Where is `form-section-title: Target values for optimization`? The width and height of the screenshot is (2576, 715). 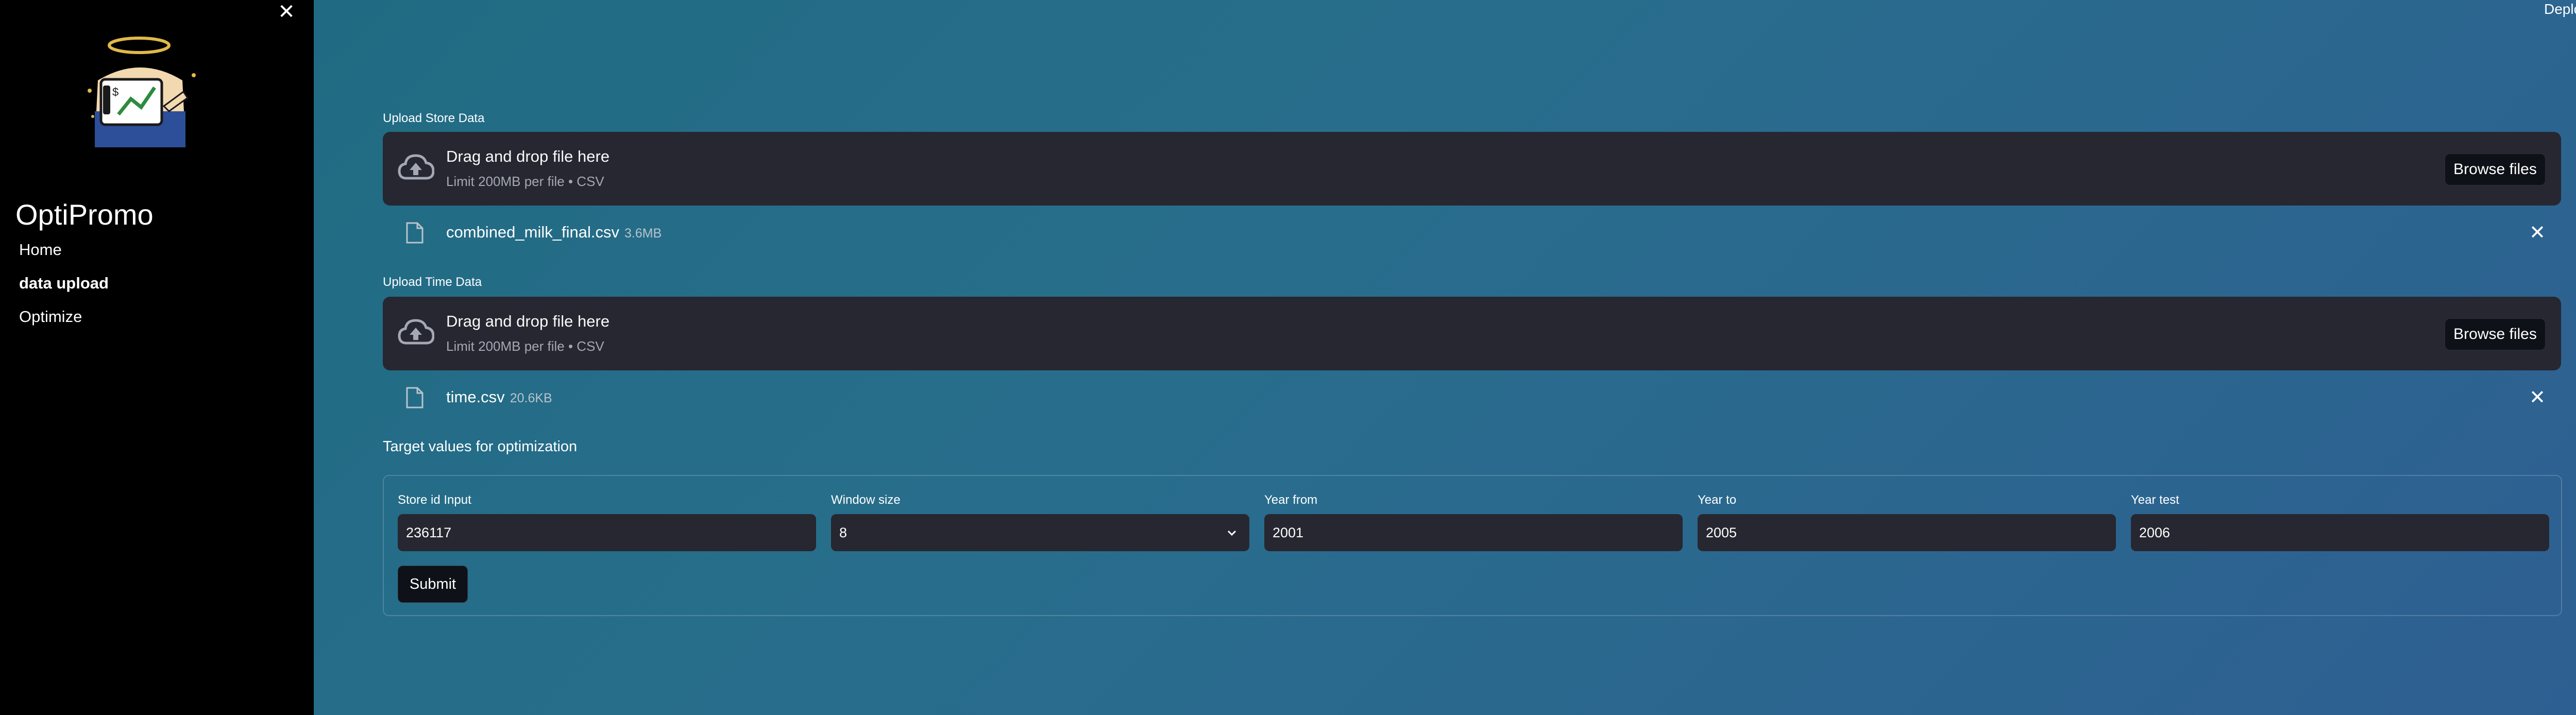 form-section-title: Target values for optimization is located at coordinates (480, 446).